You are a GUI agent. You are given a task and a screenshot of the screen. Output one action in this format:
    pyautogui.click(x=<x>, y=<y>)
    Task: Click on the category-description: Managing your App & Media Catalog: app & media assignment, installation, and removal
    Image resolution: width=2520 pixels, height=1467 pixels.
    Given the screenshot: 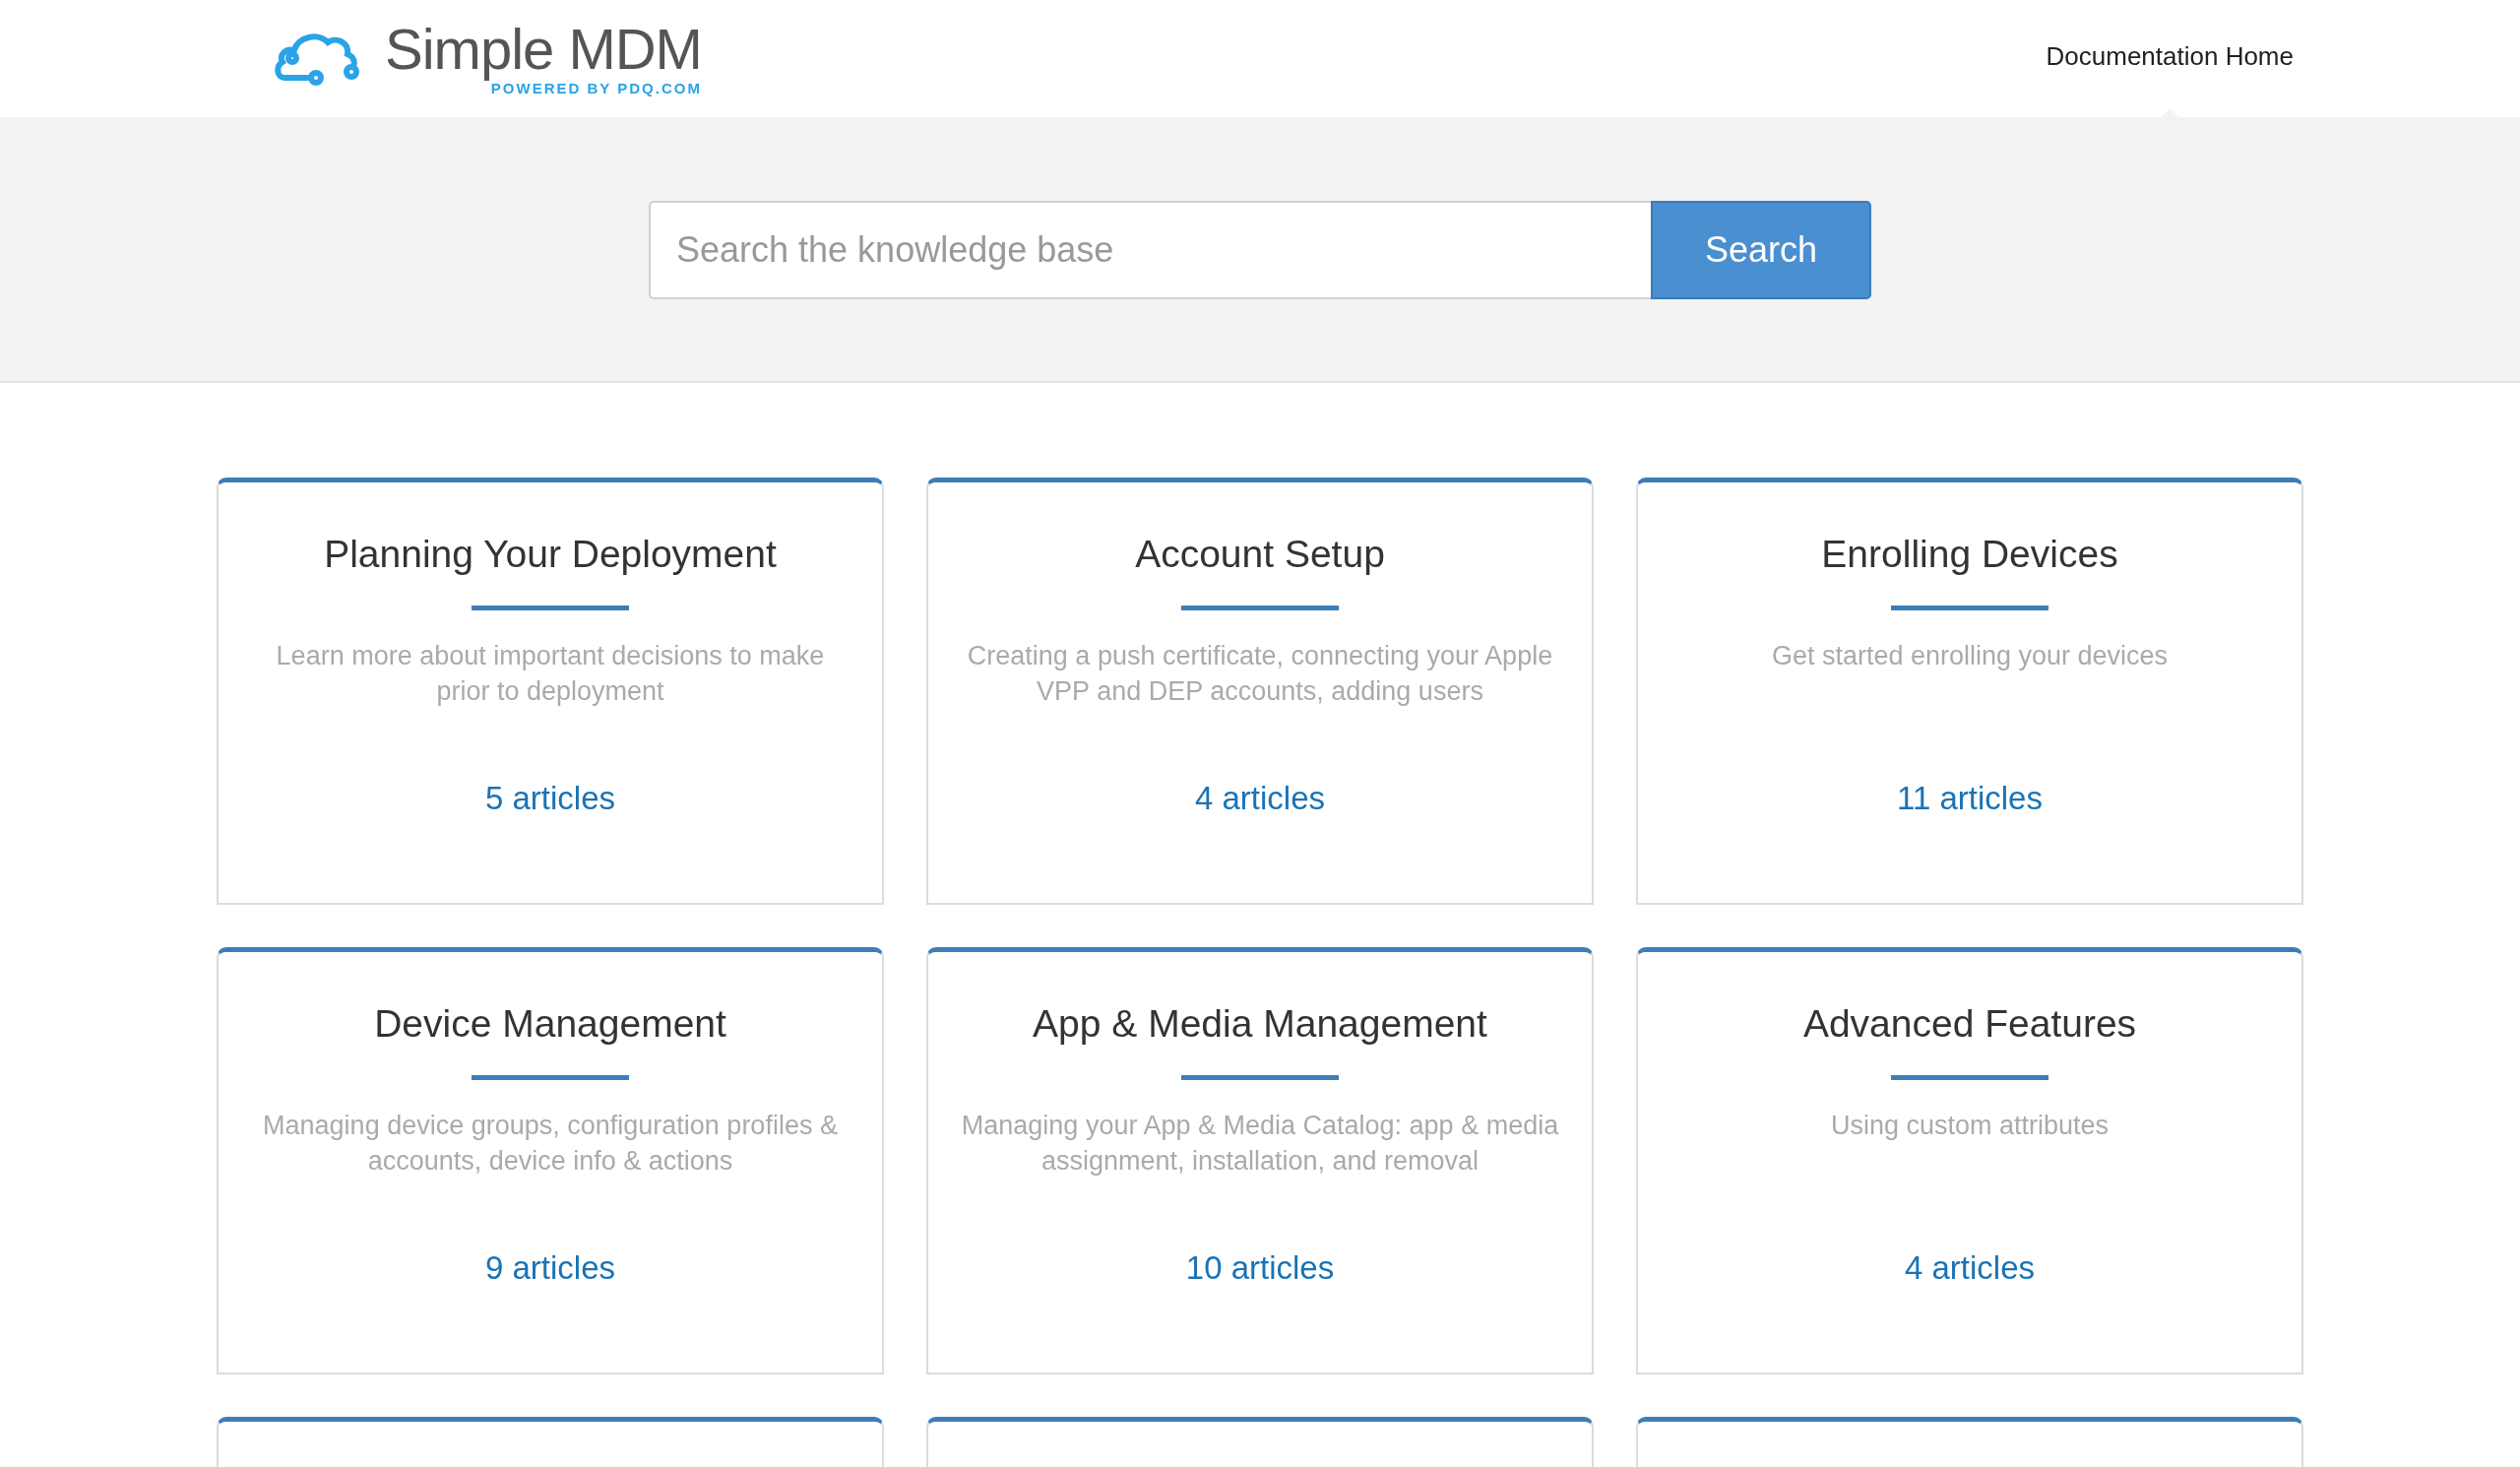 What is the action you would take?
    pyautogui.click(x=1260, y=1144)
    